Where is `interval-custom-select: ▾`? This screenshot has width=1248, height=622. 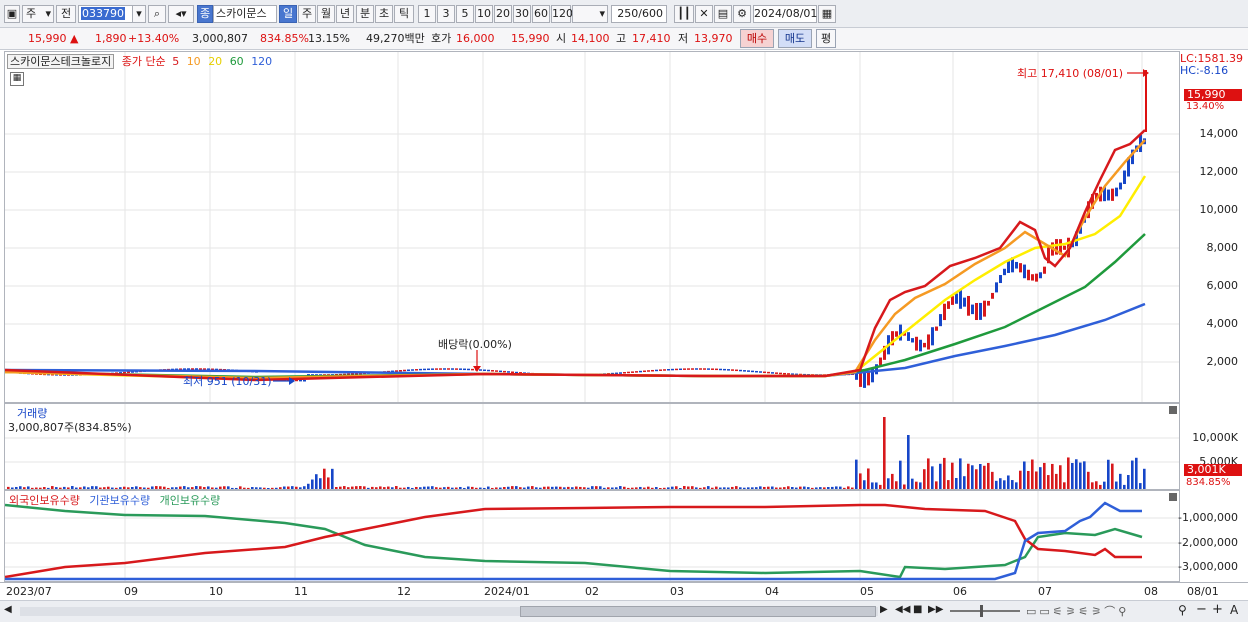 interval-custom-select: ▾ is located at coordinates (590, 14).